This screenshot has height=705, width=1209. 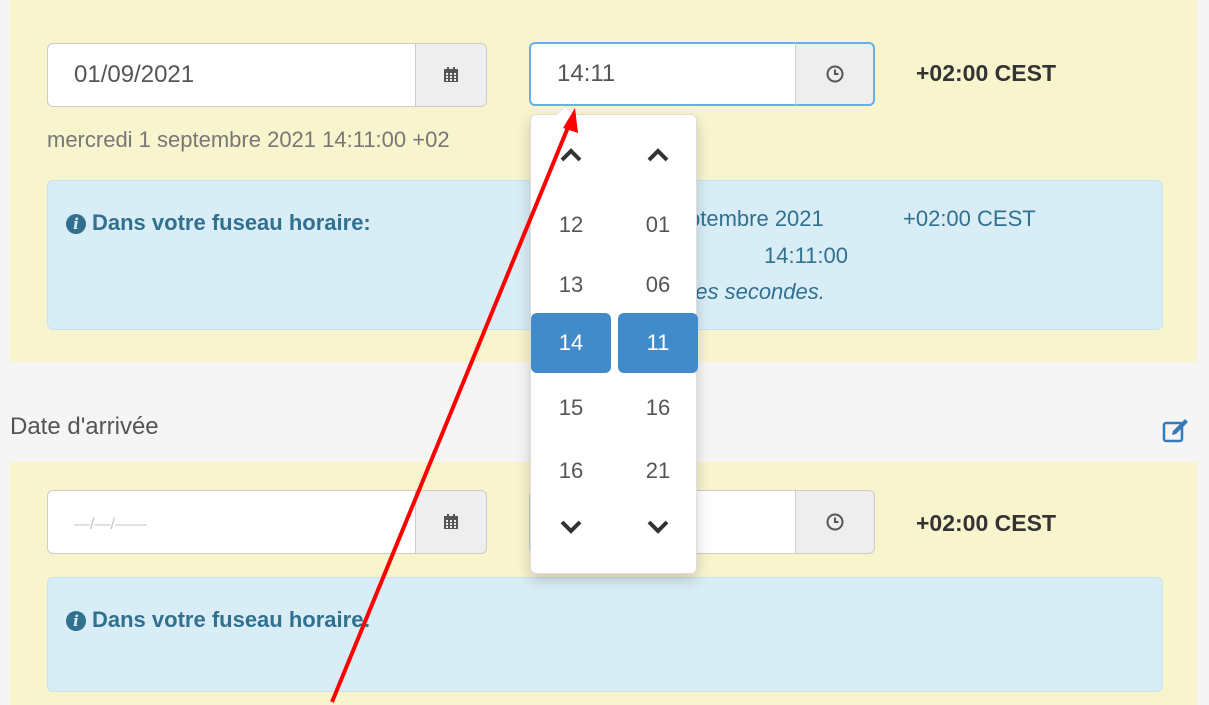 What do you see at coordinates (231, 620) in the screenshot?
I see `arrival-info-title: i Dans votre fuseau horaire:` at bounding box center [231, 620].